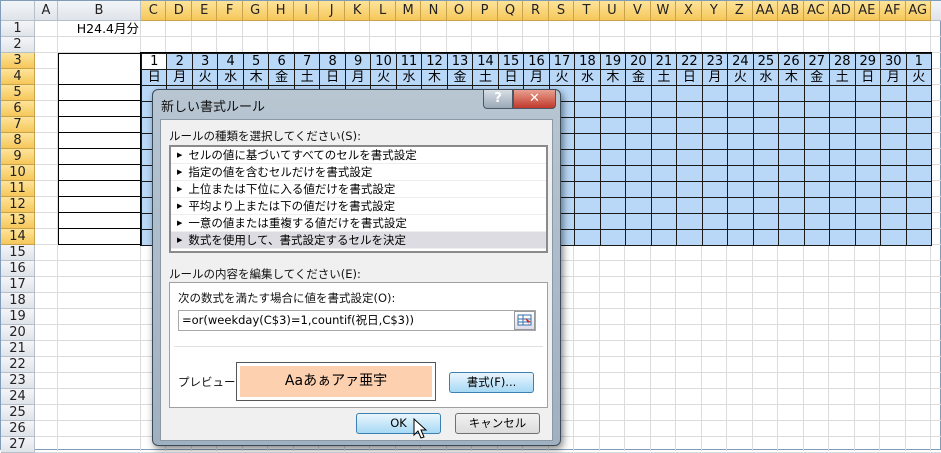  I want to click on cell-AC9, so click(817, 157).